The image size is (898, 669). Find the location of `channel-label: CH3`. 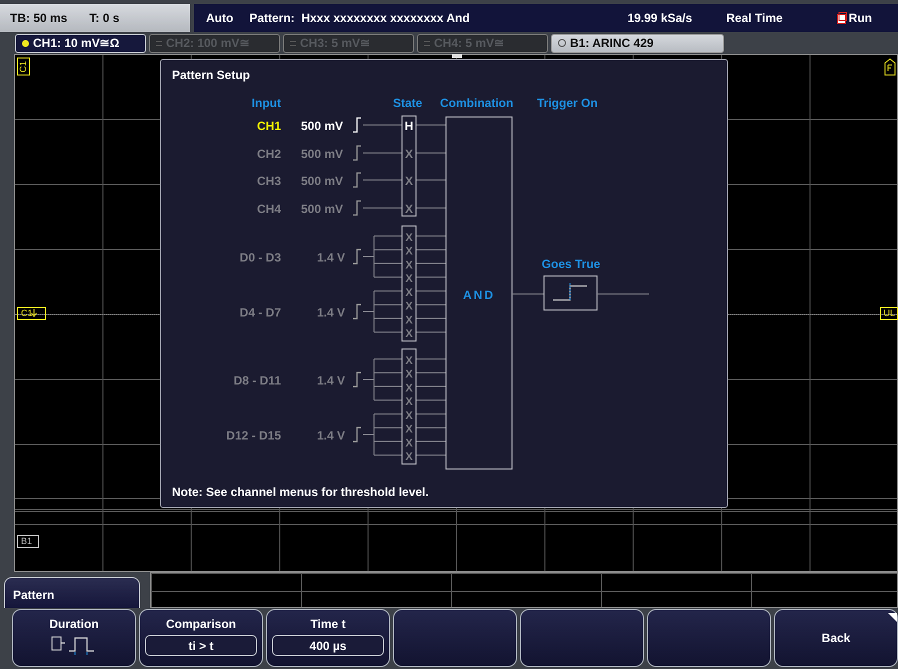

channel-label: CH3 is located at coordinates (268, 181).